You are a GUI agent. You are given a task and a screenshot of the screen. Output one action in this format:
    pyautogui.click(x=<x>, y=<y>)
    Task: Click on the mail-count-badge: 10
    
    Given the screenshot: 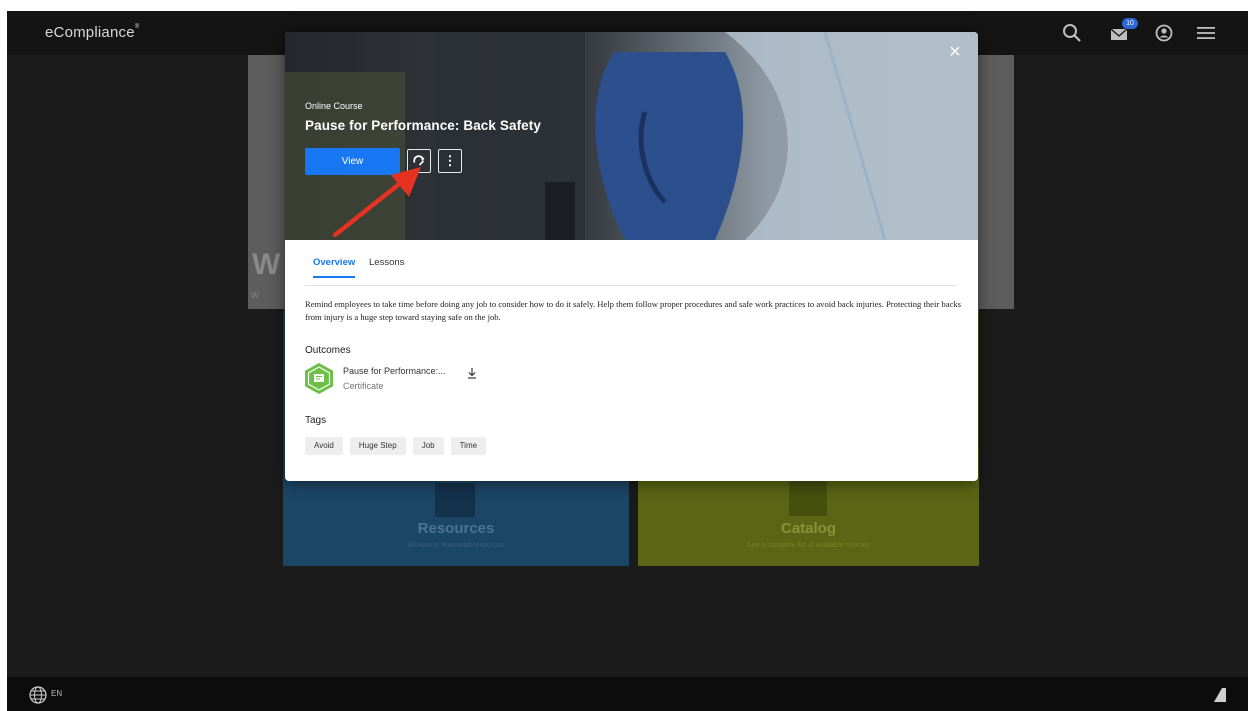 What is the action you would take?
    pyautogui.click(x=1130, y=23)
    